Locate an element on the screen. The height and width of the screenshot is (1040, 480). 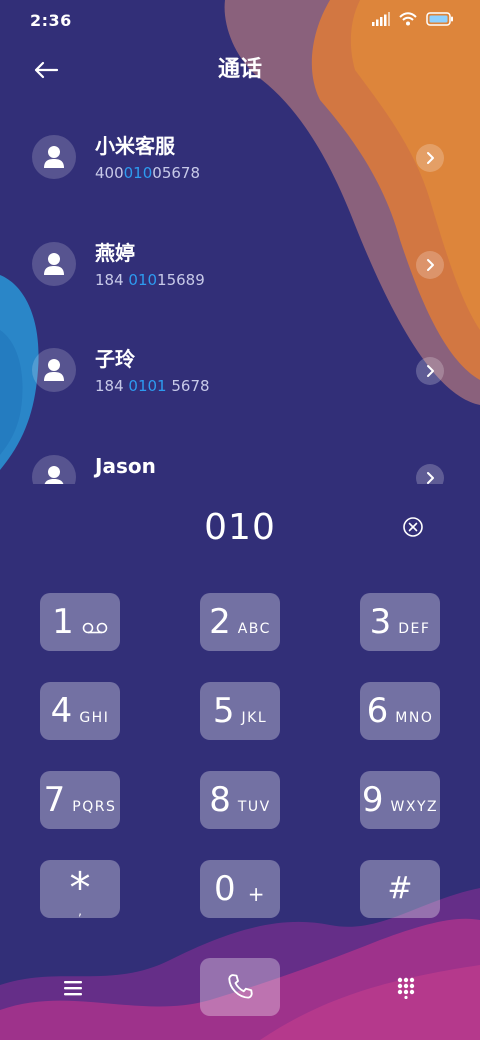
key-4: 4 GHI is located at coordinates (80, 711).